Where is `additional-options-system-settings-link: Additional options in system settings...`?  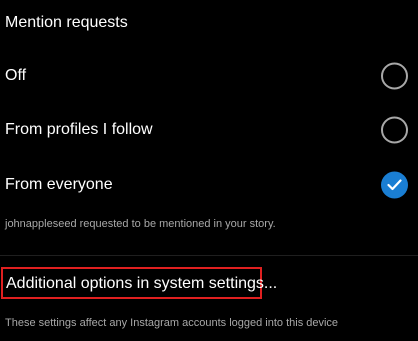 additional-options-system-settings-link: Additional options in system settings... is located at coordinates (139, 283).